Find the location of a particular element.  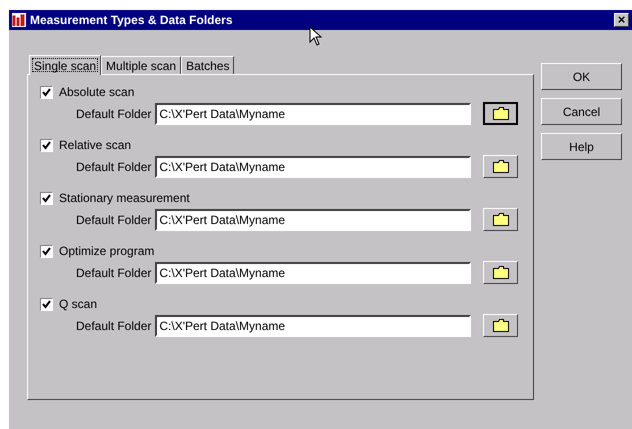

window-title: Measurement Types & Data Folders is located at coordinates (132, 20).